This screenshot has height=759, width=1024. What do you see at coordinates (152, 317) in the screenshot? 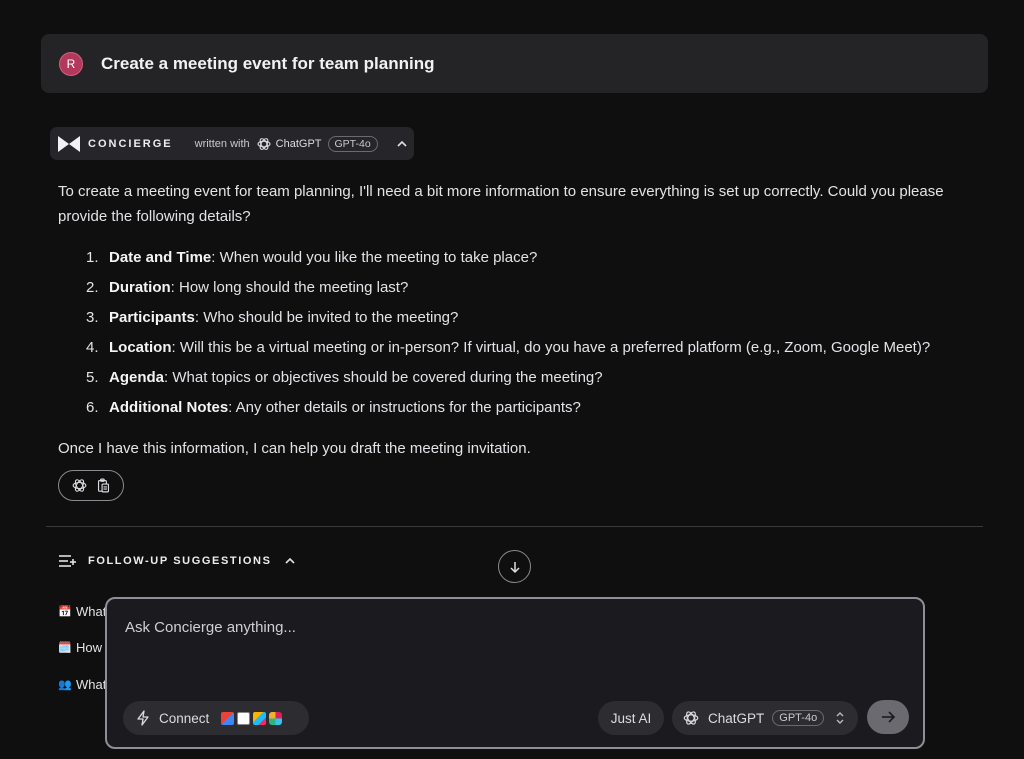
I see `list-item-label: Participants` at bounding box center [152, 317].